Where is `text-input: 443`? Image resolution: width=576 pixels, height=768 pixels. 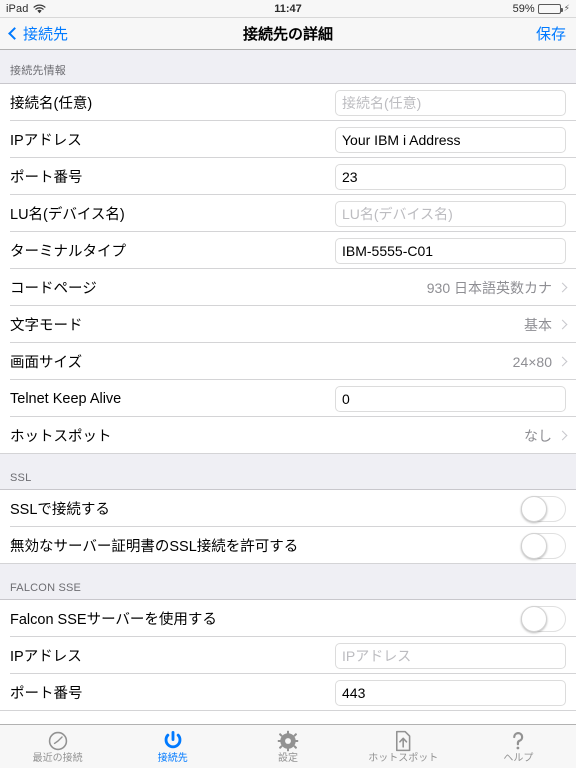
text-input: 443 is located at coordinates (450, 692).